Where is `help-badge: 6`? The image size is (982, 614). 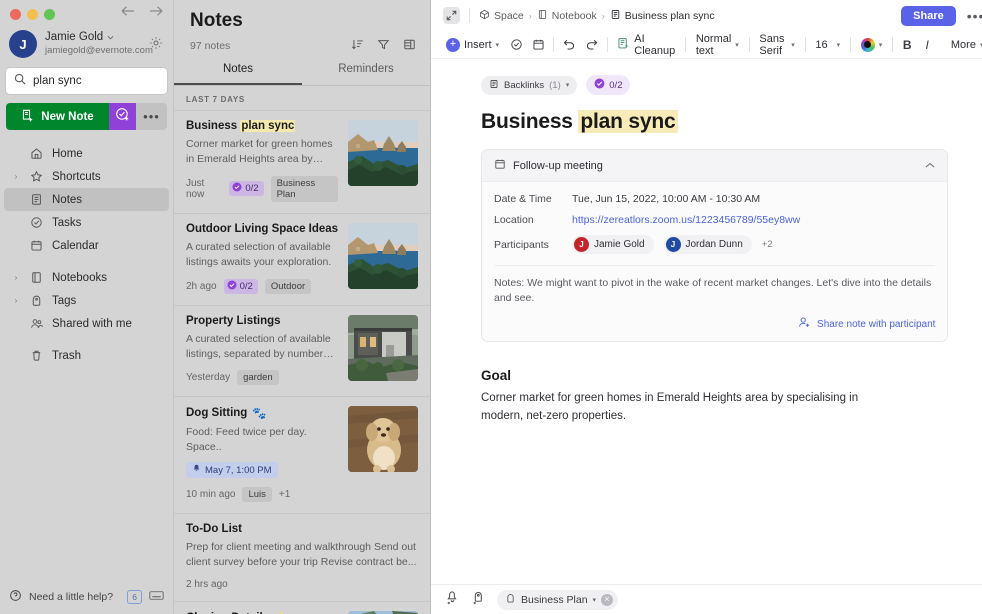
help-badge: 6 is located at coordinates (134, 597).